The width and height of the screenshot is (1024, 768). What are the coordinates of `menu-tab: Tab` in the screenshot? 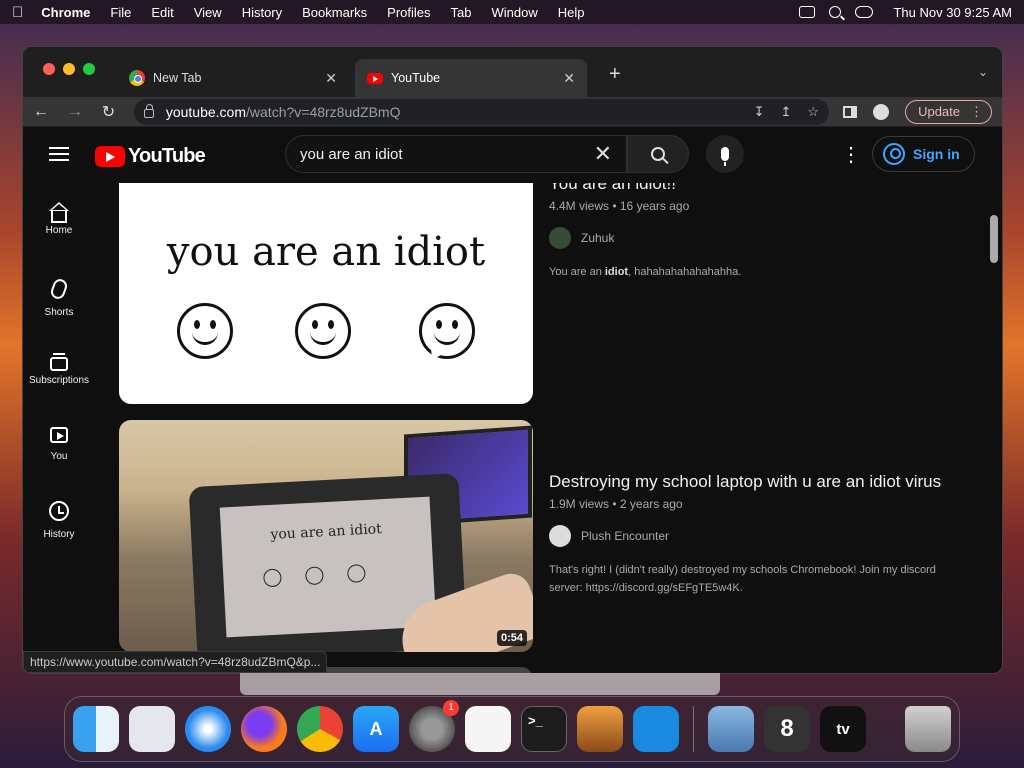 It's located at (461, 12).